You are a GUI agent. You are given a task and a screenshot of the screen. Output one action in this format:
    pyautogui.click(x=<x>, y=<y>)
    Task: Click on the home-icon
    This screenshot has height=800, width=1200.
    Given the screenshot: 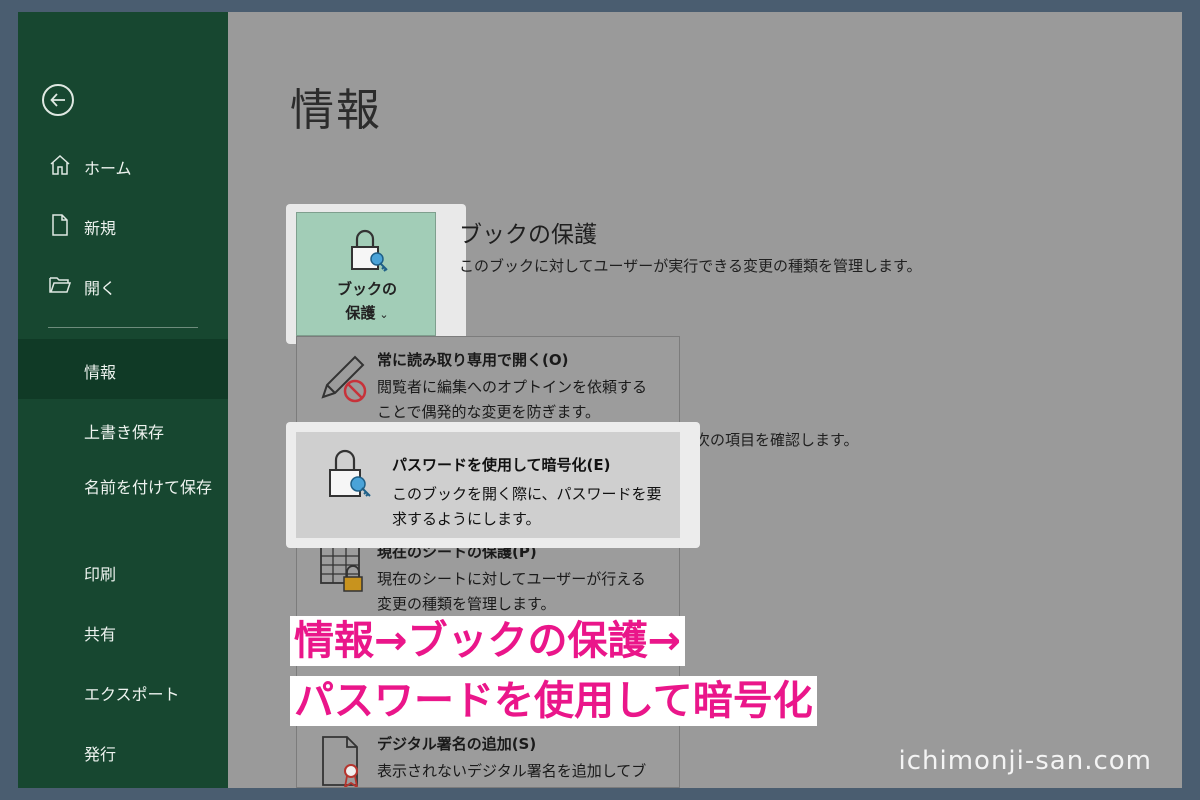 What is the action you would take?
    pyautogui.click(x=60, y=164)
    